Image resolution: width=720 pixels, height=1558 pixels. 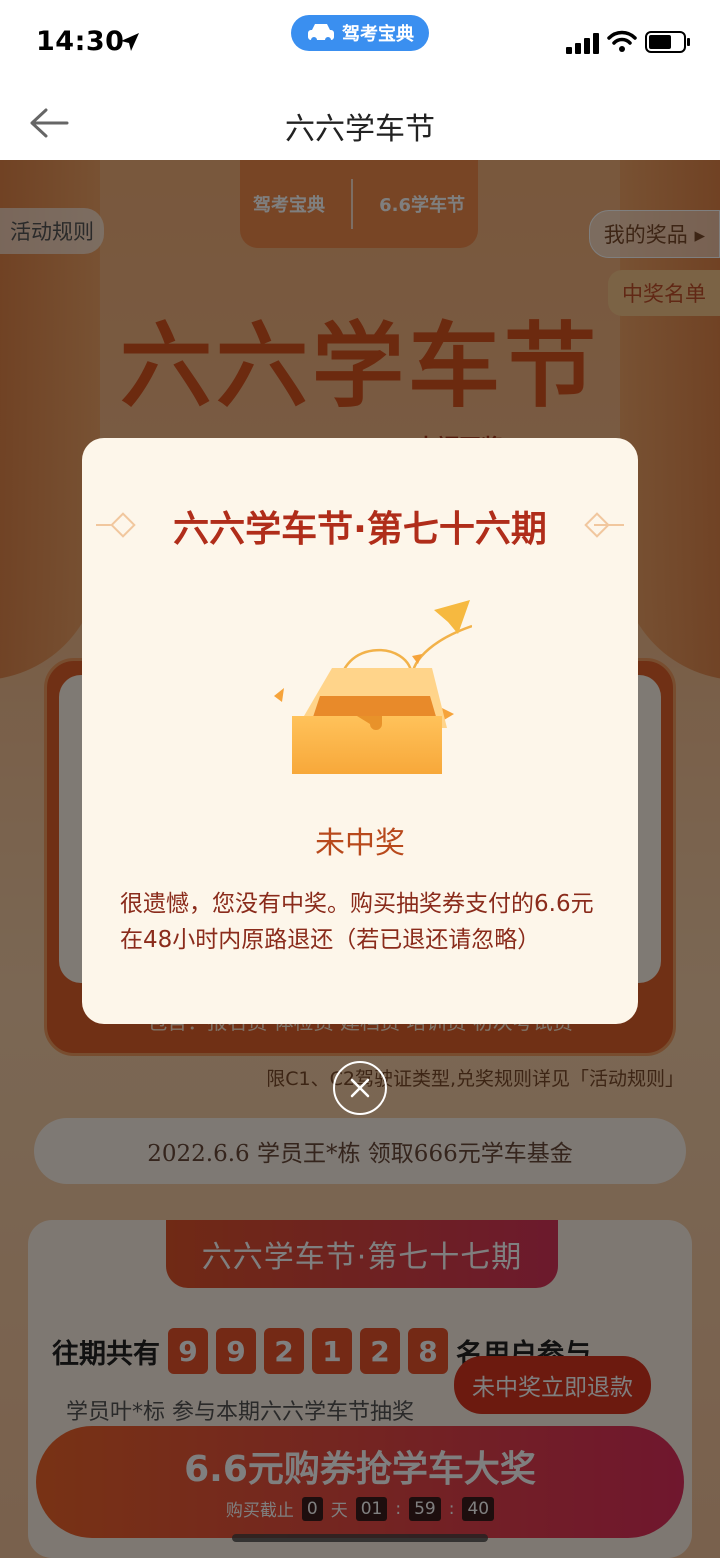 I want to click on app-return-pill: 驾考宝典, so click(x=360, y=33).